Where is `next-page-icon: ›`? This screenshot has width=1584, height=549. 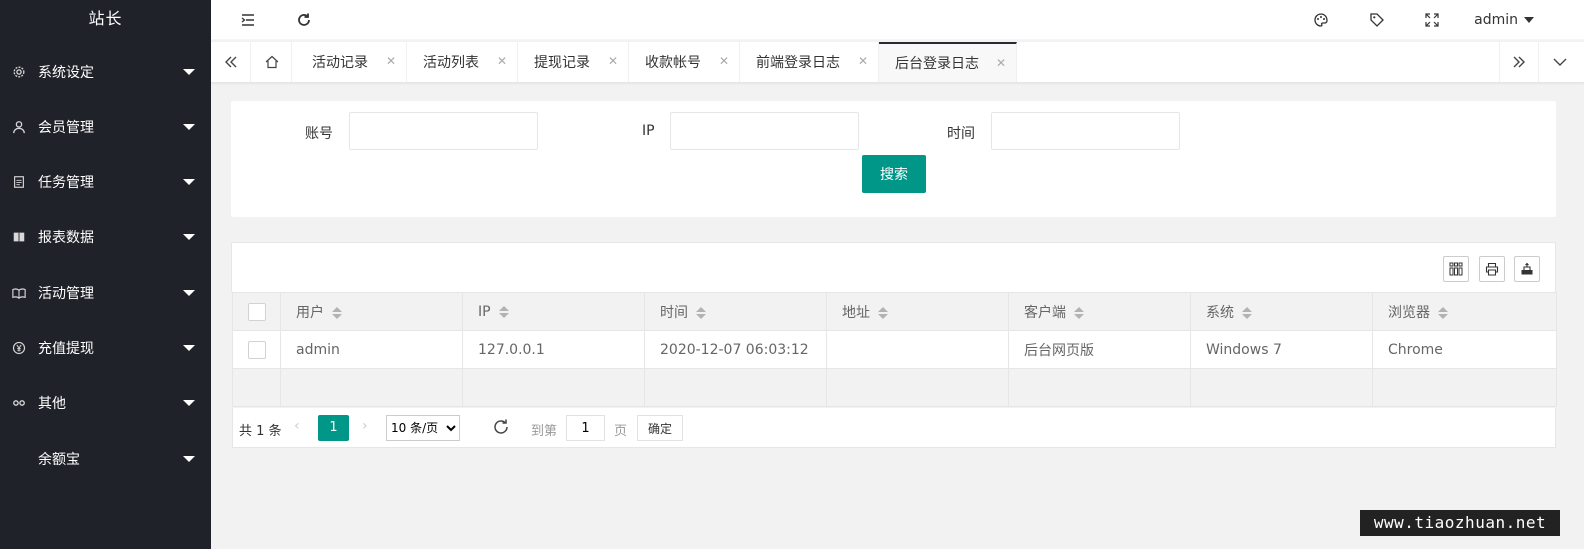 next-page-icon: › is located at coordinates (365, 426).